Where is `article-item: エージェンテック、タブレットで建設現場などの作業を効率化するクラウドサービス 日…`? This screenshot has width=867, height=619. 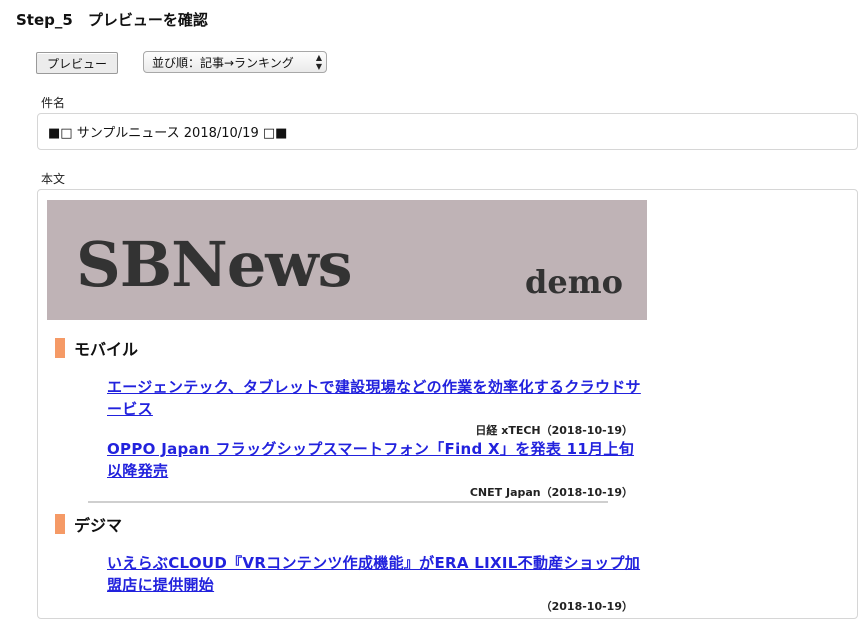
article-item: エージェンテック、タブレットで建設現場などの作業を効率化するクラウドサービス 日… is located at coordinates (377, 407).